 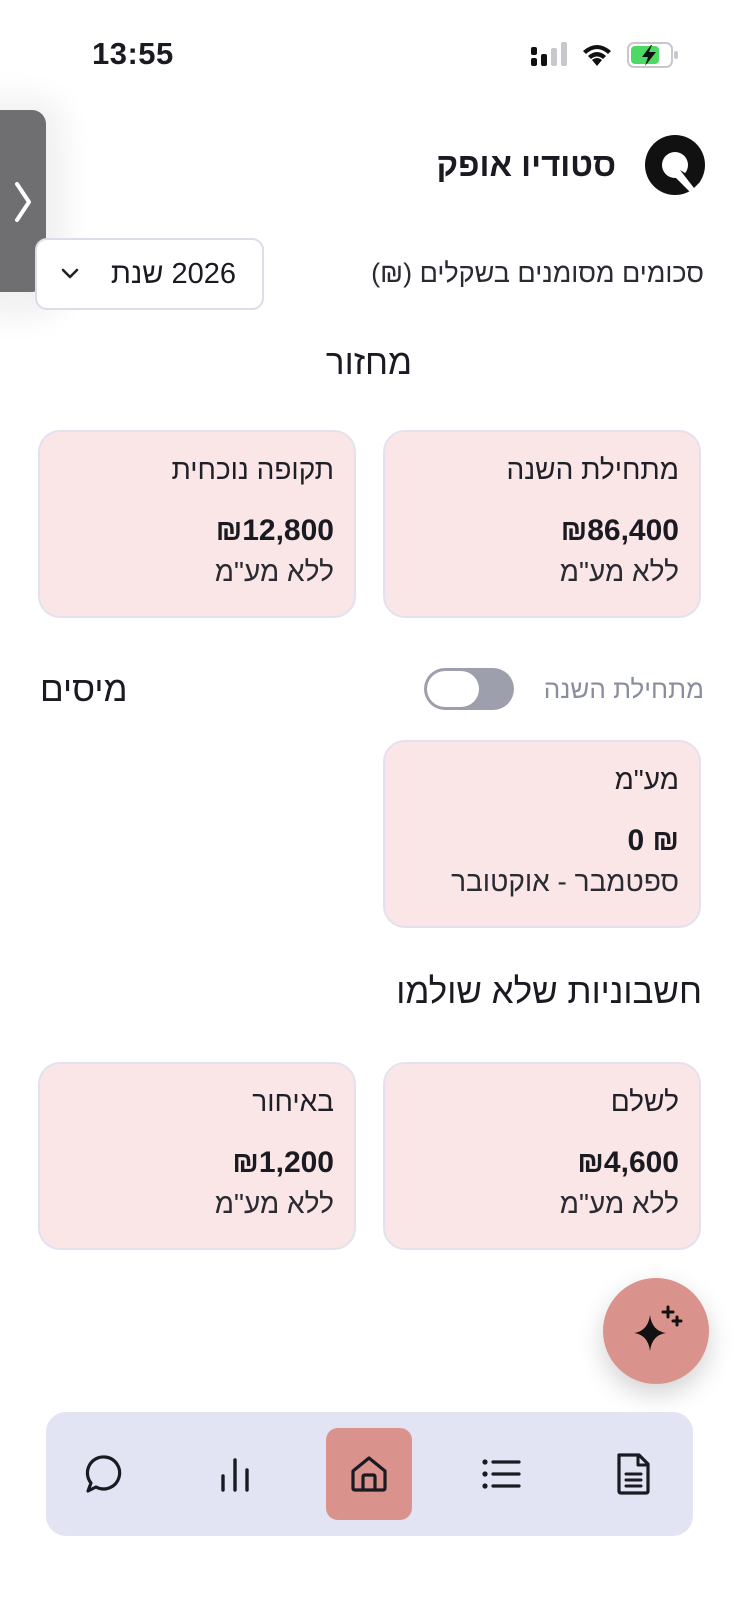 I want to click on card-label: תקופה נוכחית, so click(x=252, y=469).